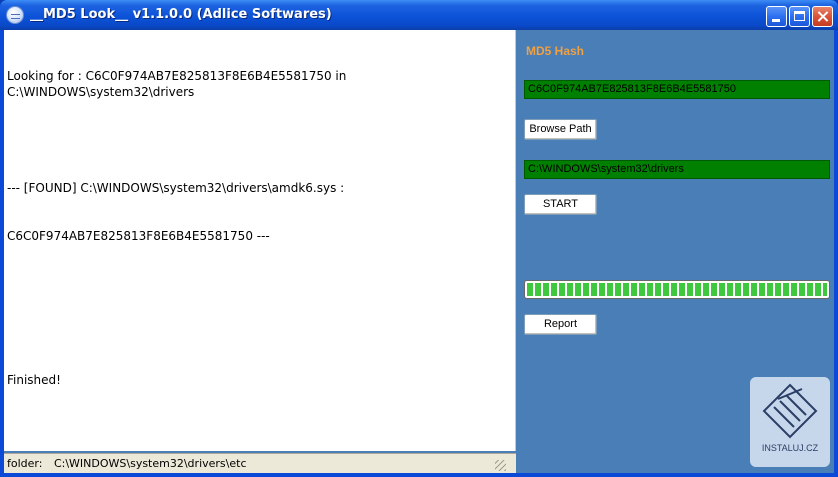 The width and height of the screenshot is (838, 477). What do you see at coordinates (677, 89) in the screenshot?
I see `hash-input: C6C0F974AB7E825813F8E6B4E5581750` at bounding box center [677, 89].